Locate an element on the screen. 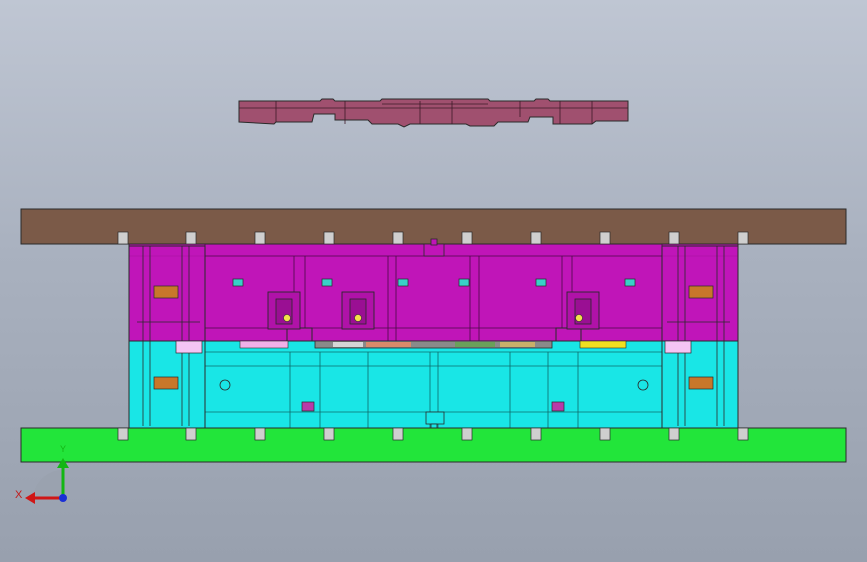  lower-die-shoe is located at coordinates (433, 445).